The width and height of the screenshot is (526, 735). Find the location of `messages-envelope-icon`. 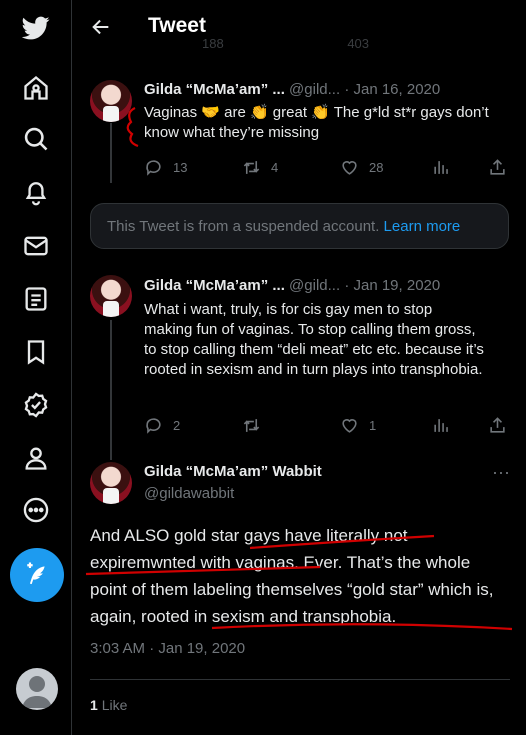

messages-envelope-icon is located at coordinates (36, 246).